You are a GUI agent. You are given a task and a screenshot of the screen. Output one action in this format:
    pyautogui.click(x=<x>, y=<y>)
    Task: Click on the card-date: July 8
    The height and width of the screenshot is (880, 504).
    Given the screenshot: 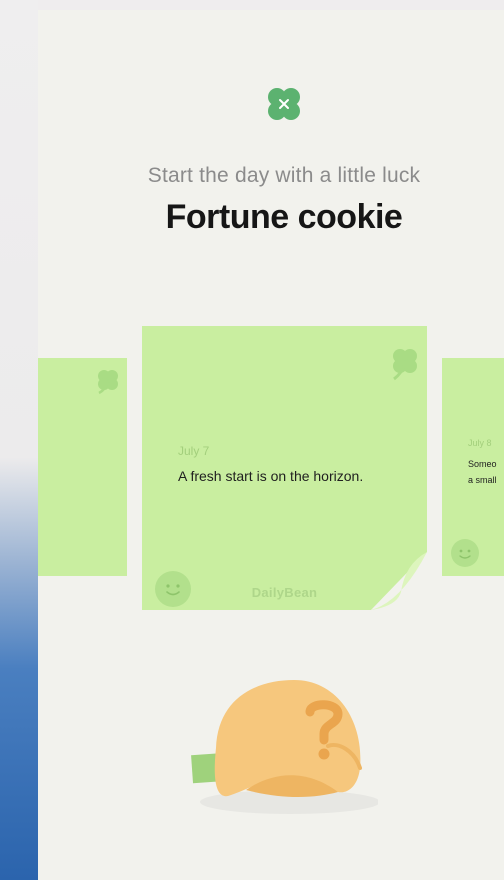 What is the action you would take?
    pyautogui.click(x=480, y=443)
    